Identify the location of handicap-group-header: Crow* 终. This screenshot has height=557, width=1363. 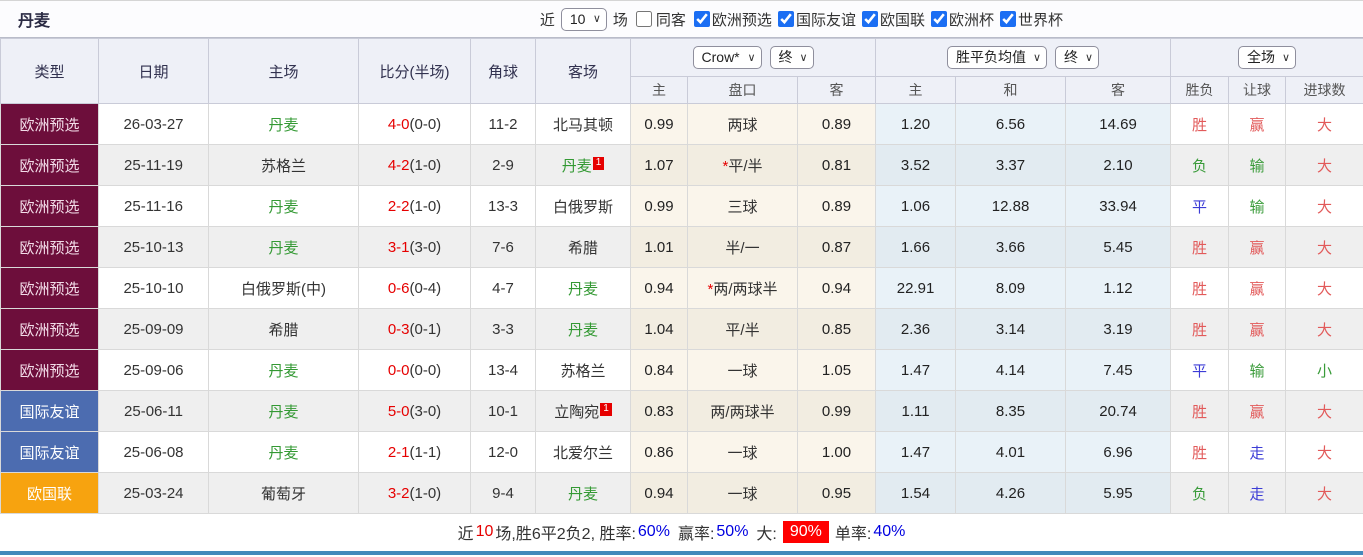
(753, 57).